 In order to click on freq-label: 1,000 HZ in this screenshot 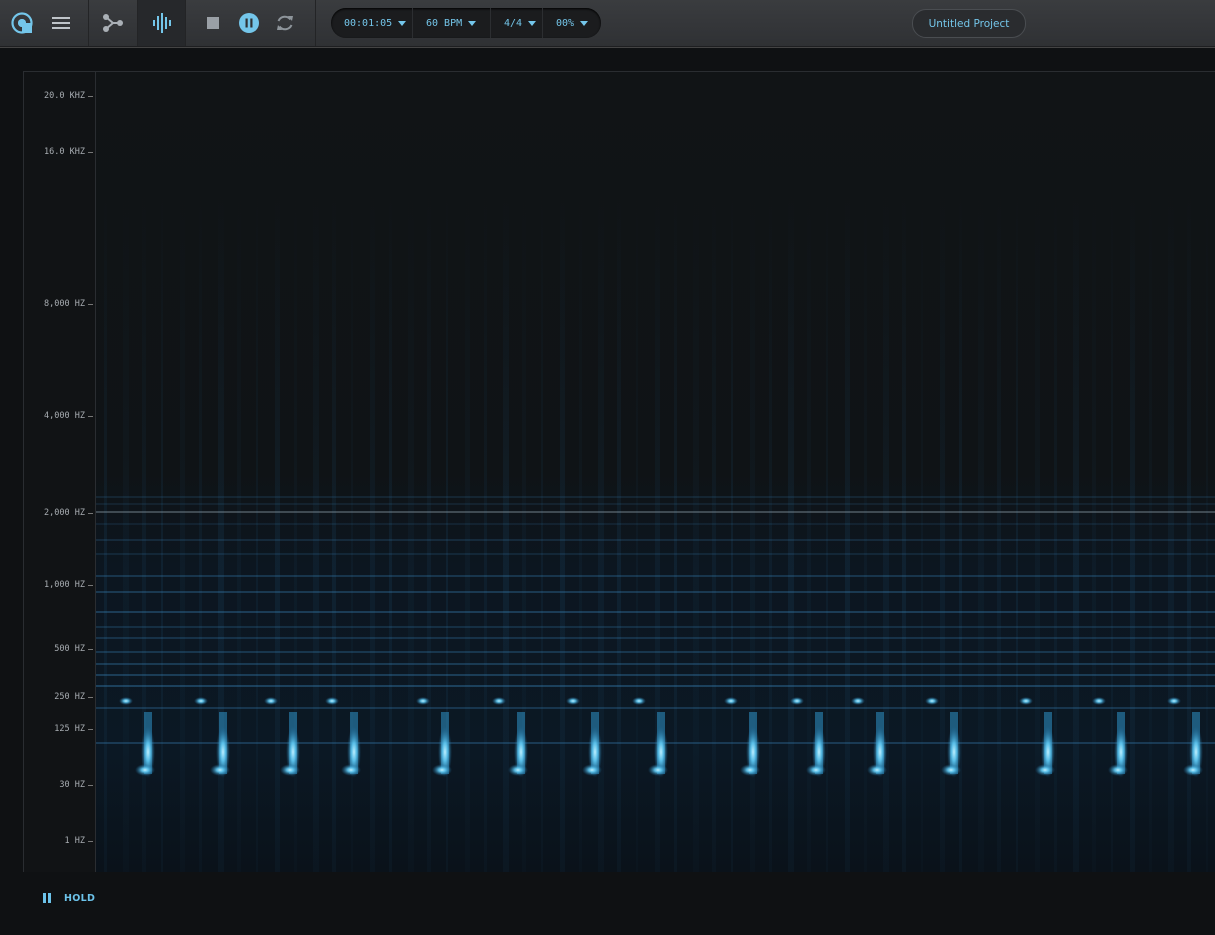, I will do `click(64, 585)`.